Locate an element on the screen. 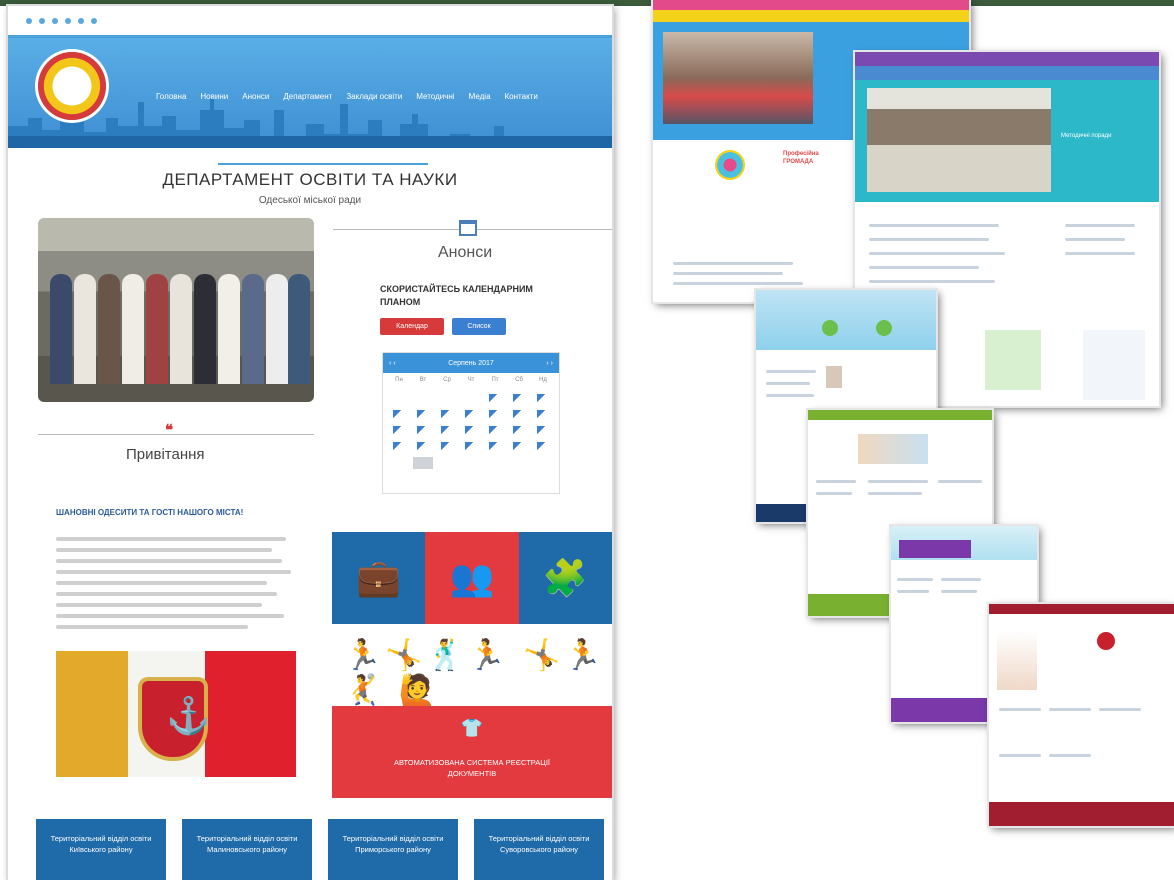 The width and height of the screenshot is (1174, 880). weekday-label: Чт is located at coordinates (471, 380).